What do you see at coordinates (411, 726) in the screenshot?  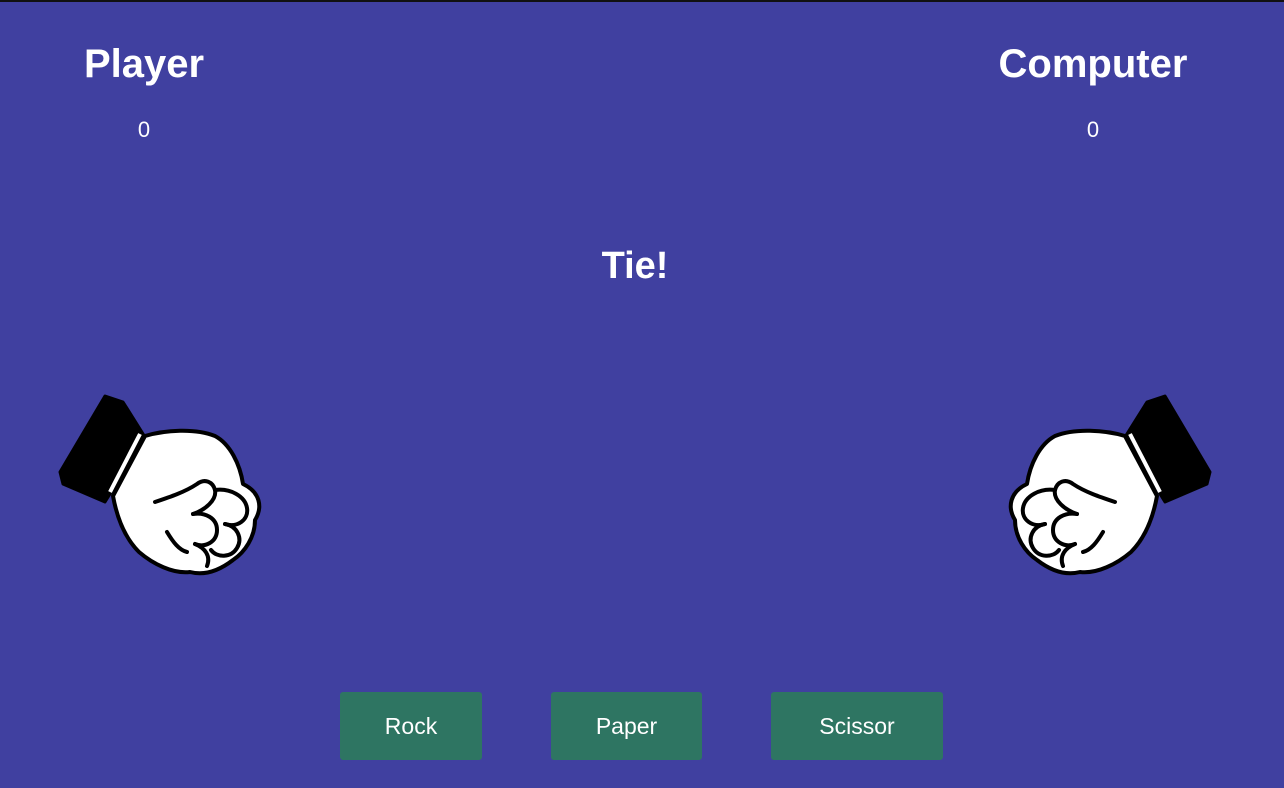 I see `rock-button: Rock` at bounding box center [411, 726].